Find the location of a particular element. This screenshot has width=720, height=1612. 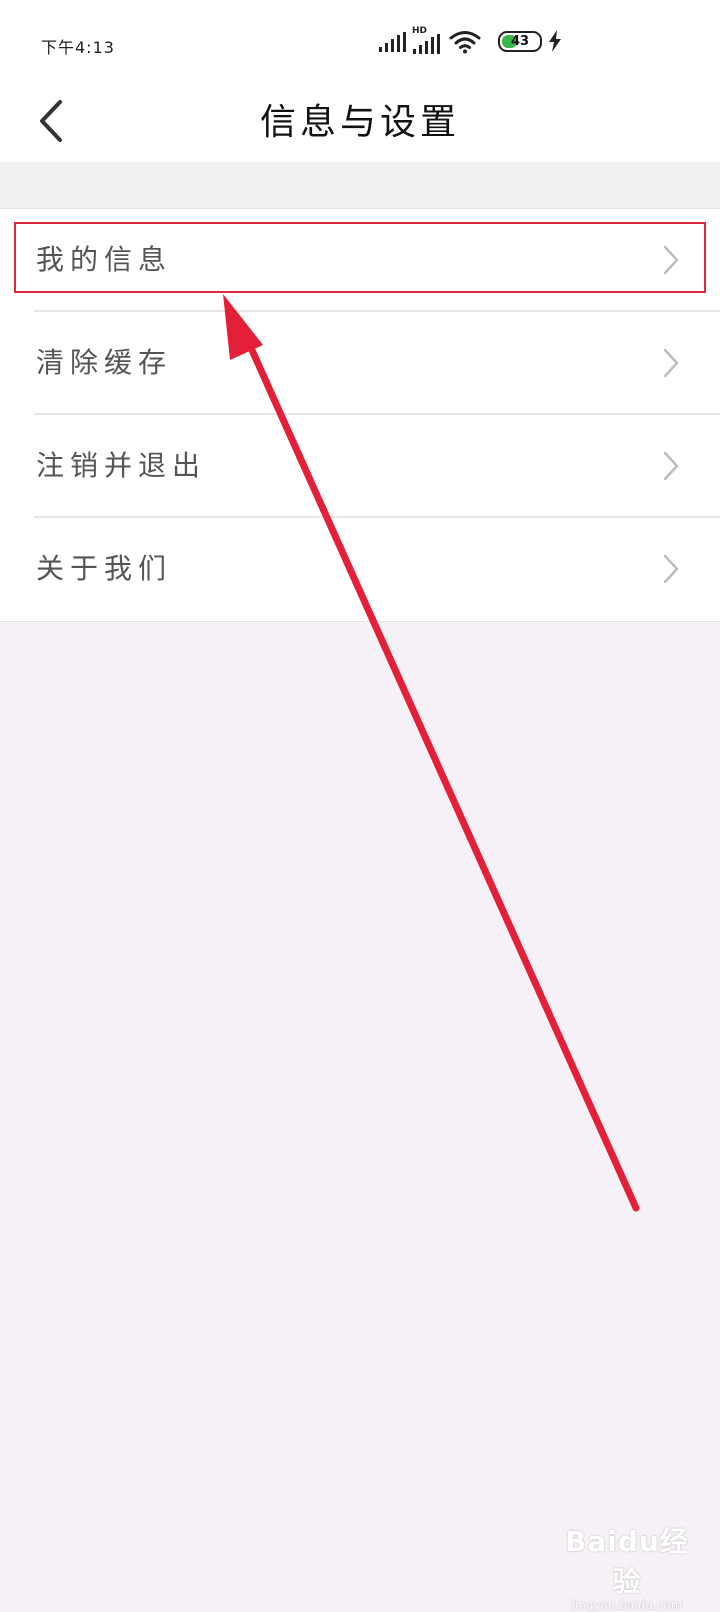

status-bar: 下午4:13 HD 43 is located at coordinates (360, 42).